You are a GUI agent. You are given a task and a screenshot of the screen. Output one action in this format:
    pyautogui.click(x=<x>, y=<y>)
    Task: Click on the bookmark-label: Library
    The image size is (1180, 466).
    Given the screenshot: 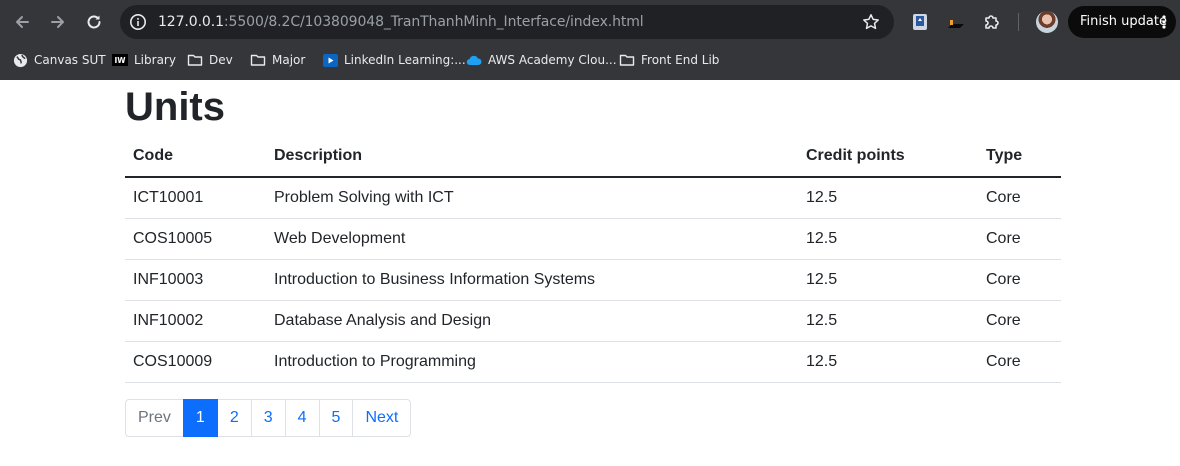 What is the action you would take?
    pyautogui.click(x=155, y=60)
    